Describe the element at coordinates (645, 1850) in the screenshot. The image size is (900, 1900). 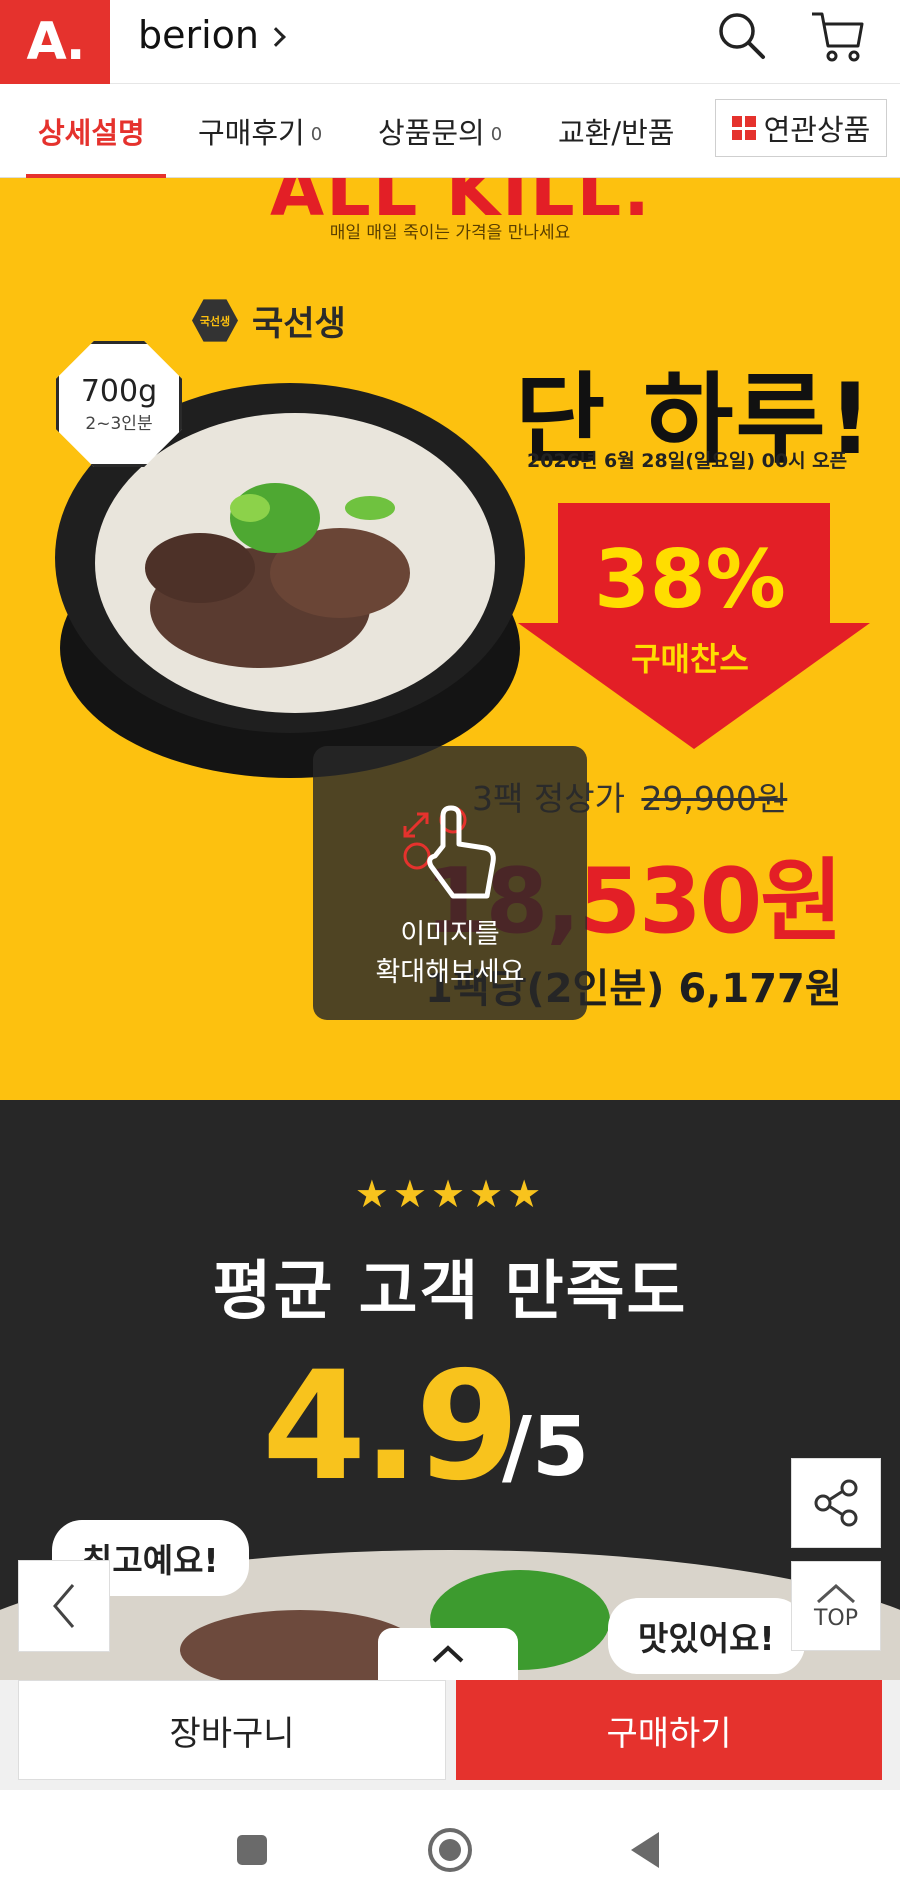
I see `back-icon` at that location.